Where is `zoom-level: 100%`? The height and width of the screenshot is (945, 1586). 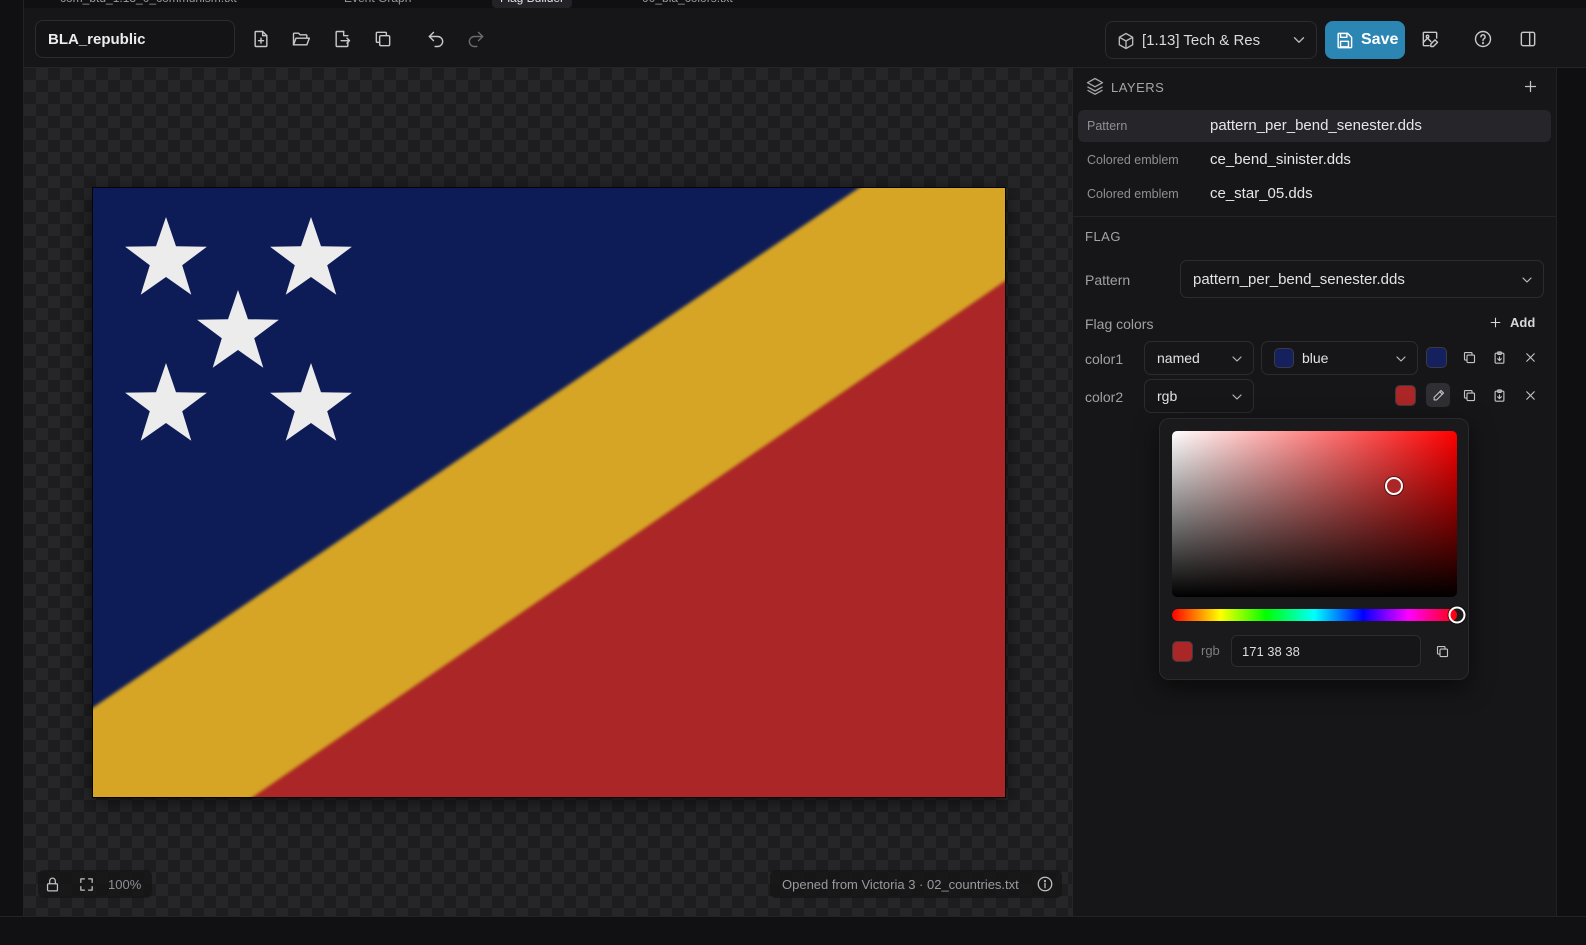 zoom-level: 100% is located at coordinates (125, 884).